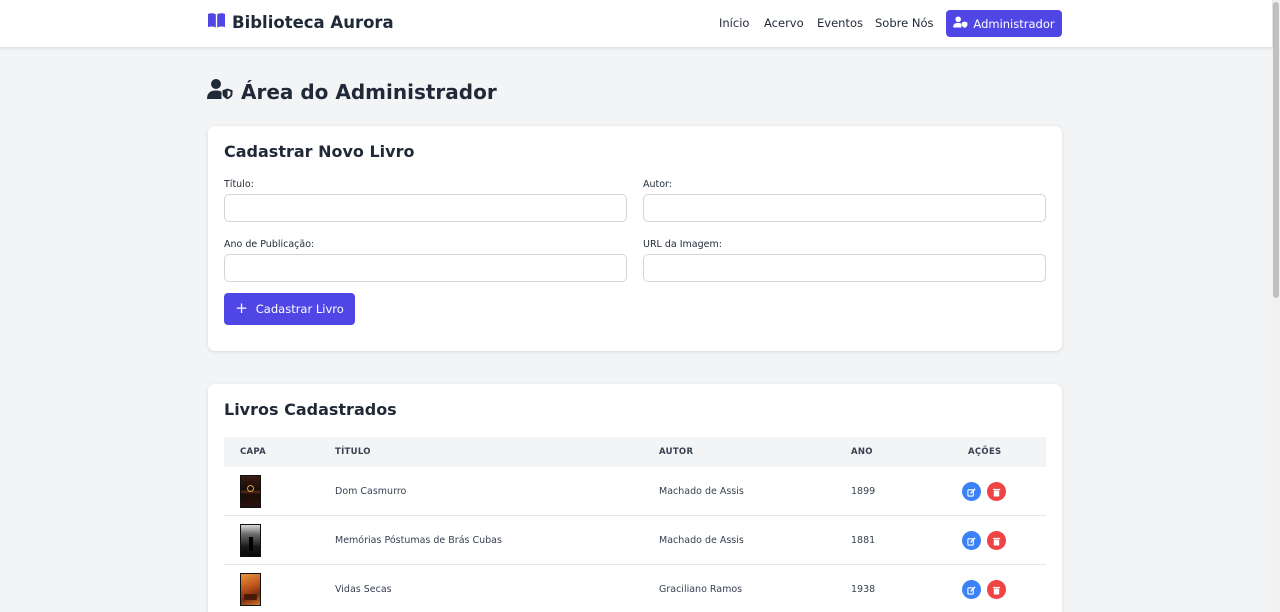 The height and width of the screenshot is (612, 1280). I want to click on url-label: URL da Imagem:, so click(682, 244).